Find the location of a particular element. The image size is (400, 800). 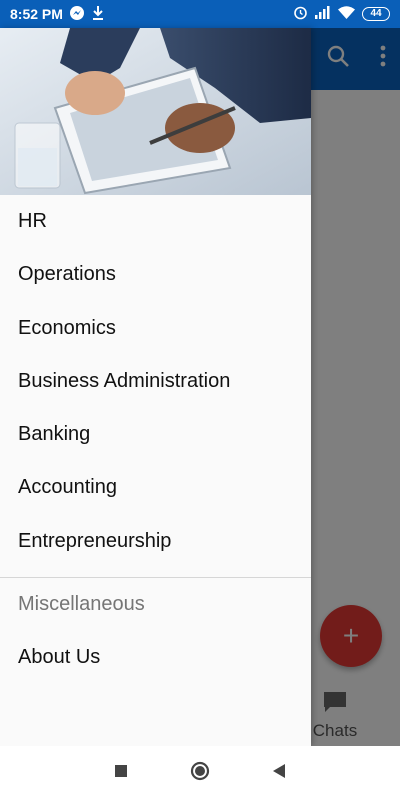

messenger-icon is located at coordinates (77, 14).